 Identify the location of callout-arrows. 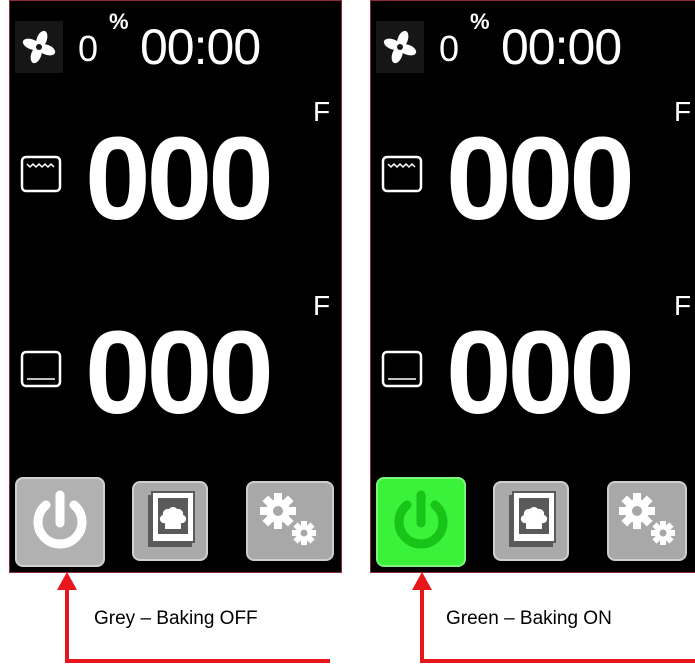
(376, 617).